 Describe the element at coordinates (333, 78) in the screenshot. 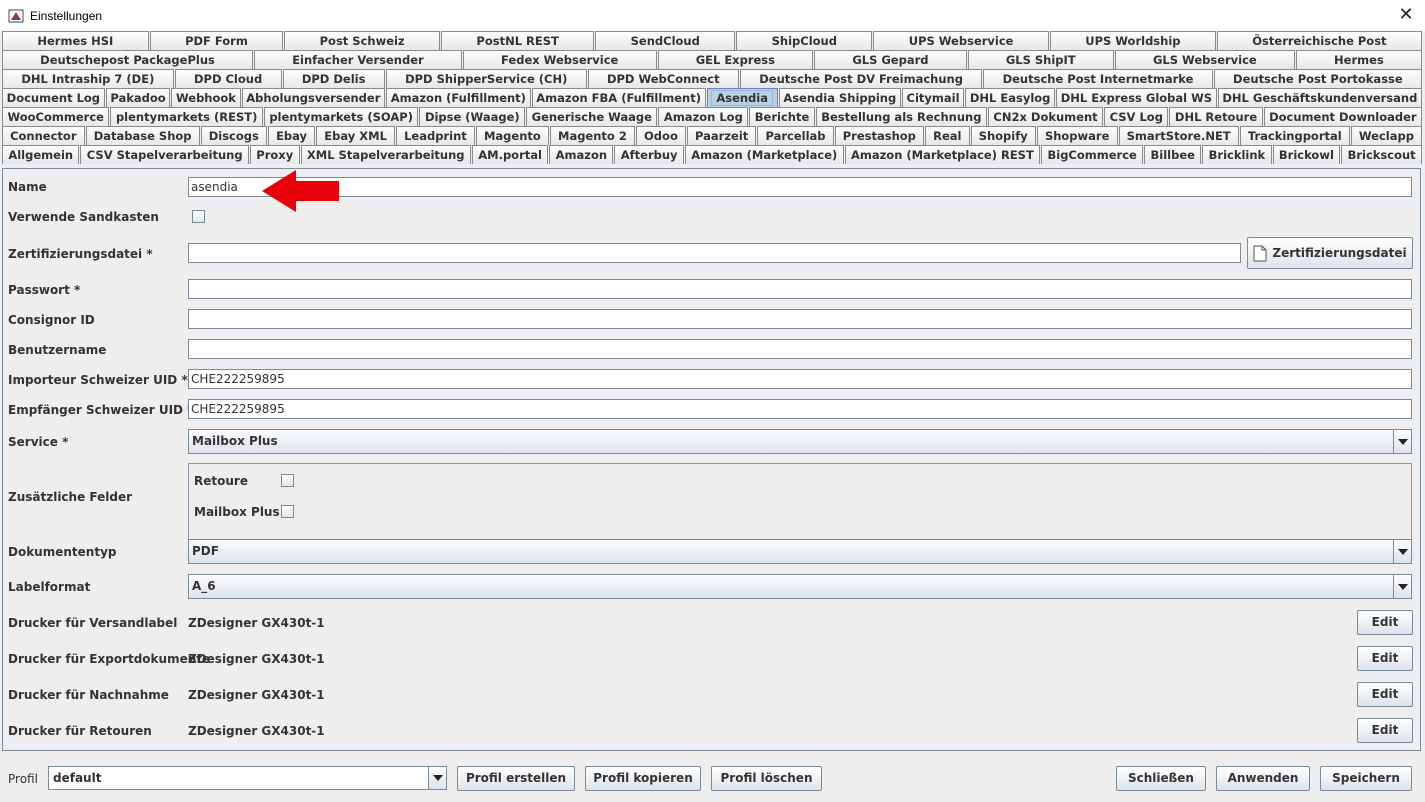

I see `tab-dpd-delis: DPD Delis` at that location.